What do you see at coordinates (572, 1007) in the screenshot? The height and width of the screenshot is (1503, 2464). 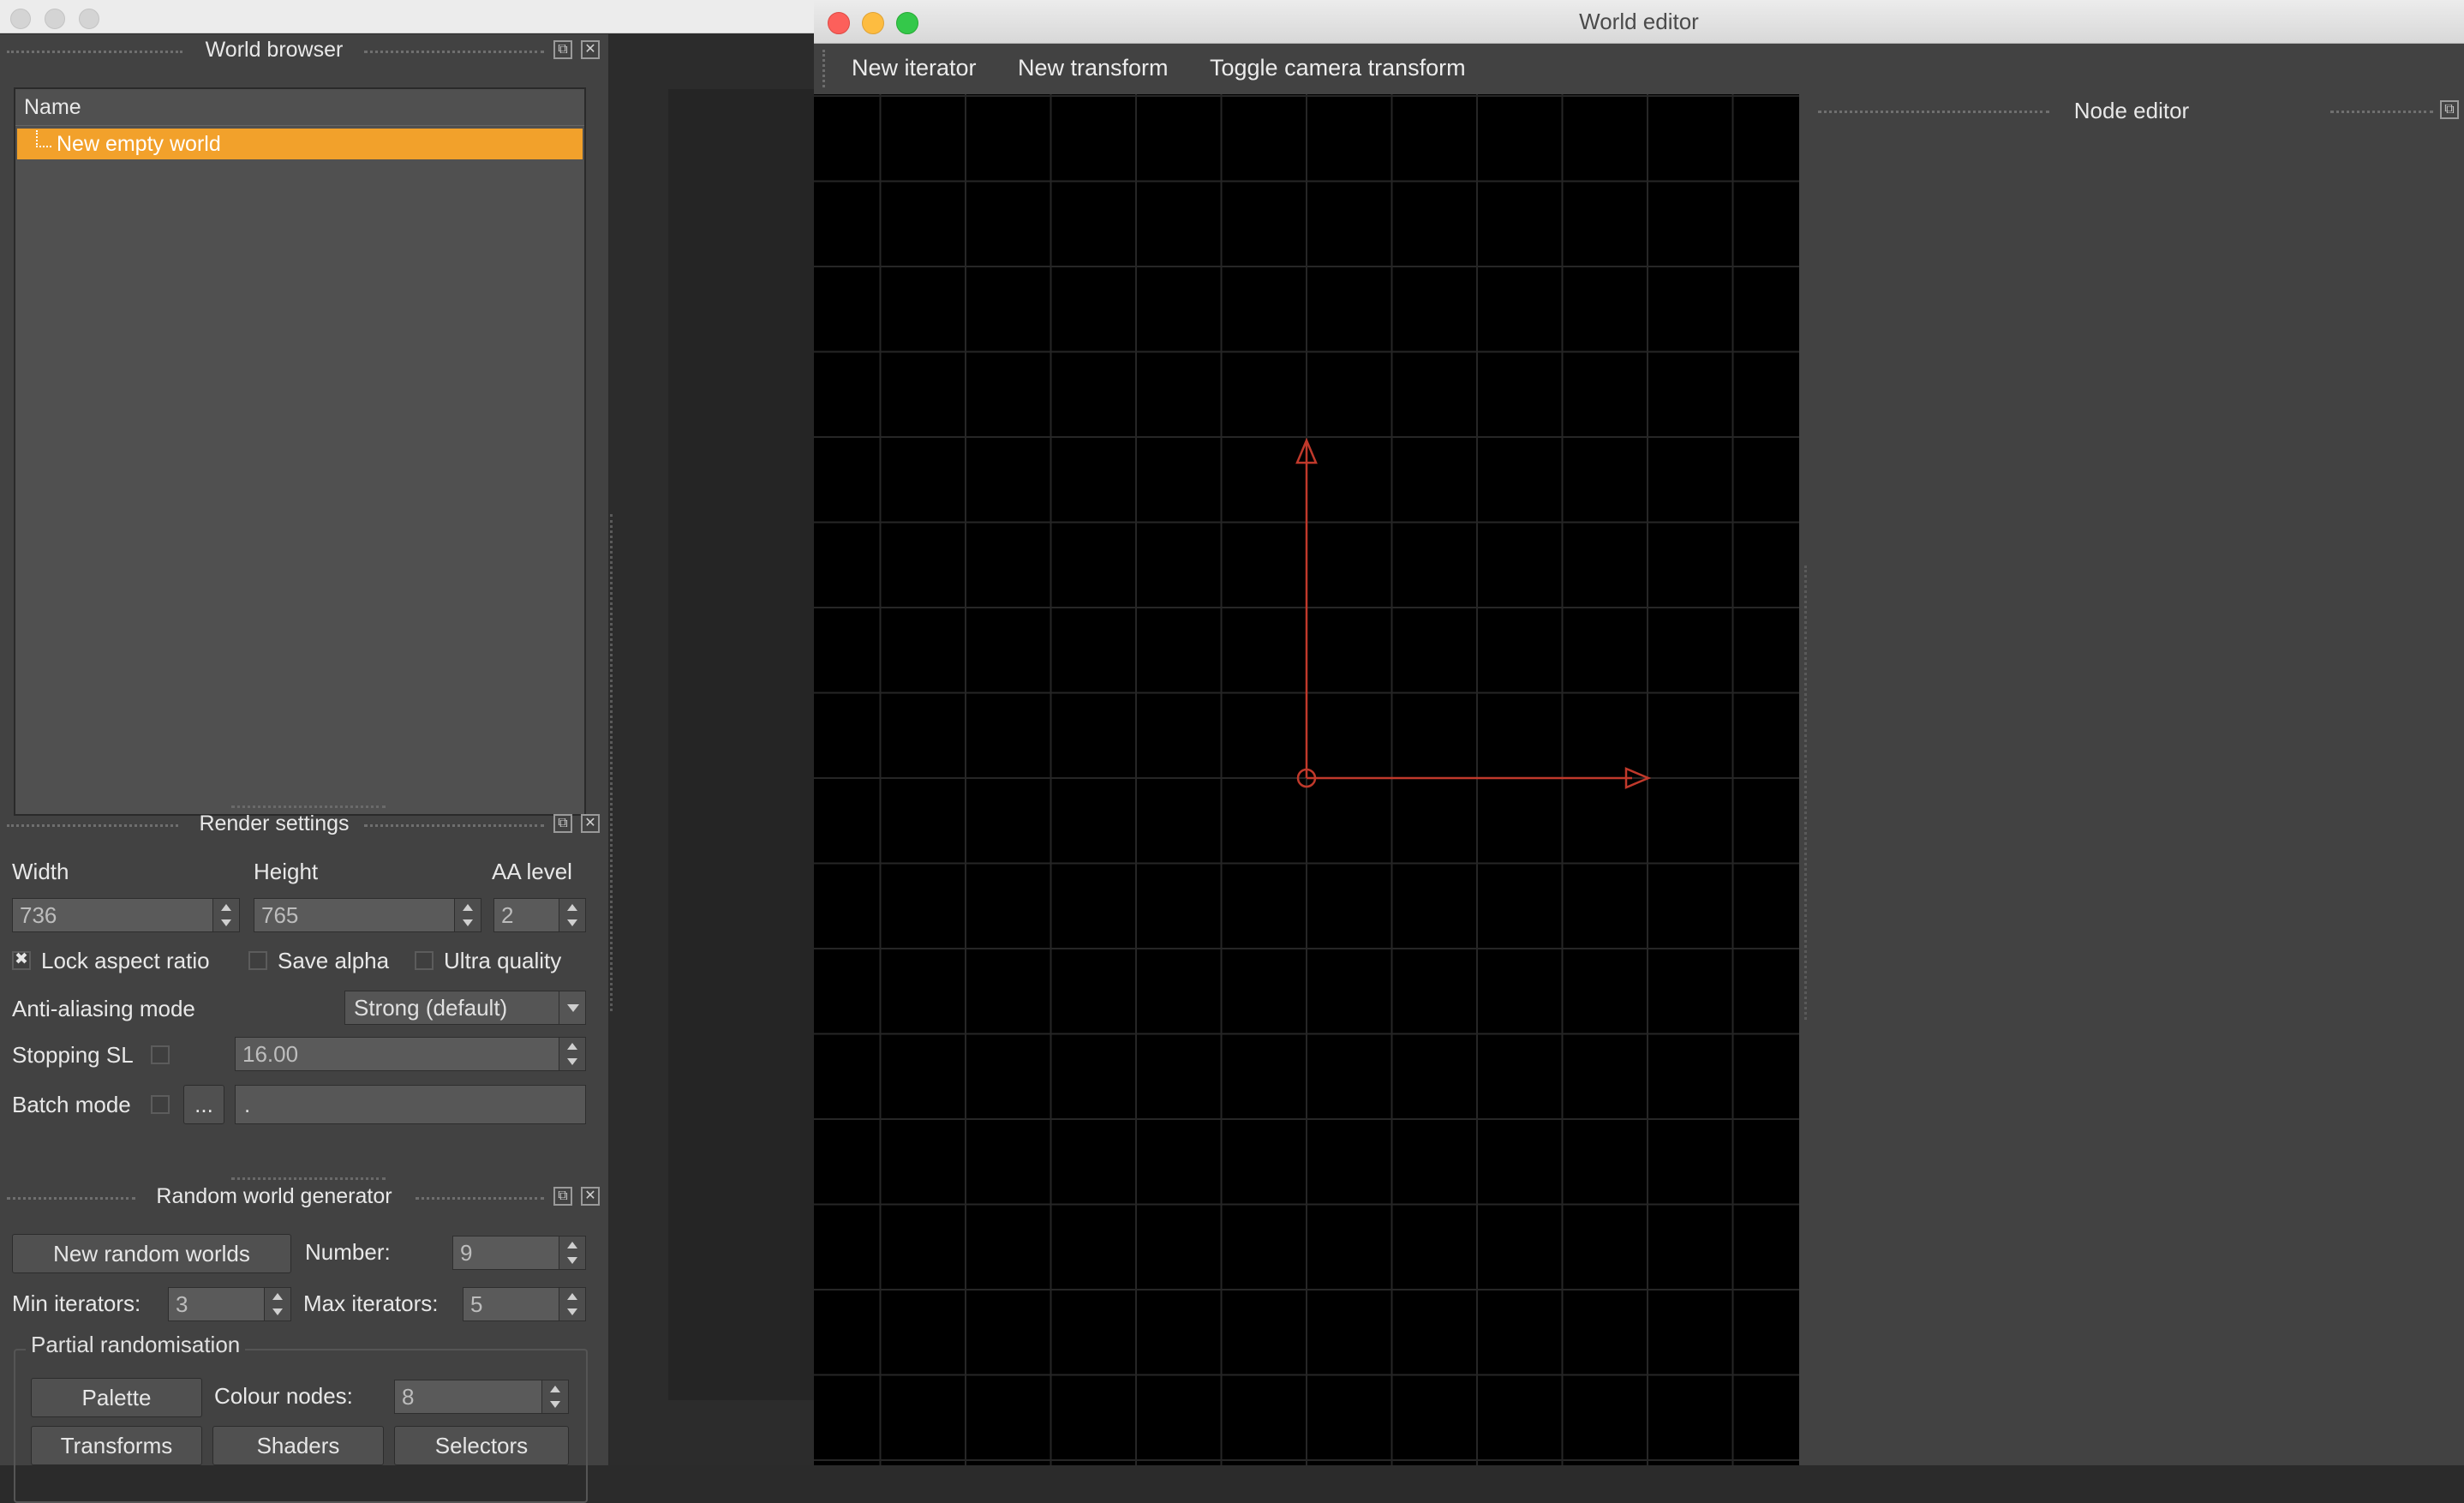 I see `chevron-down-icon` at bounding box center [572, 1007].